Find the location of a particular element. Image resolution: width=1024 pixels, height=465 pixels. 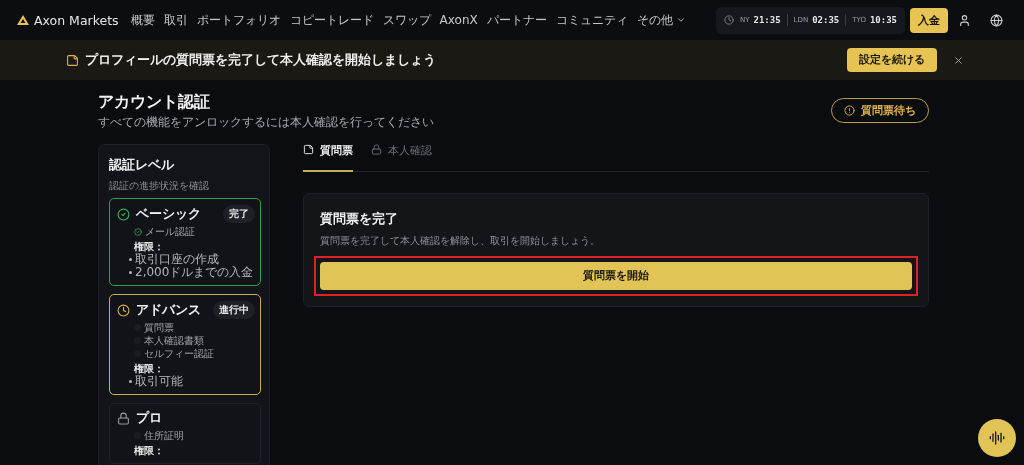

status-badge: 進行中 is located at coordinates (234, 310).